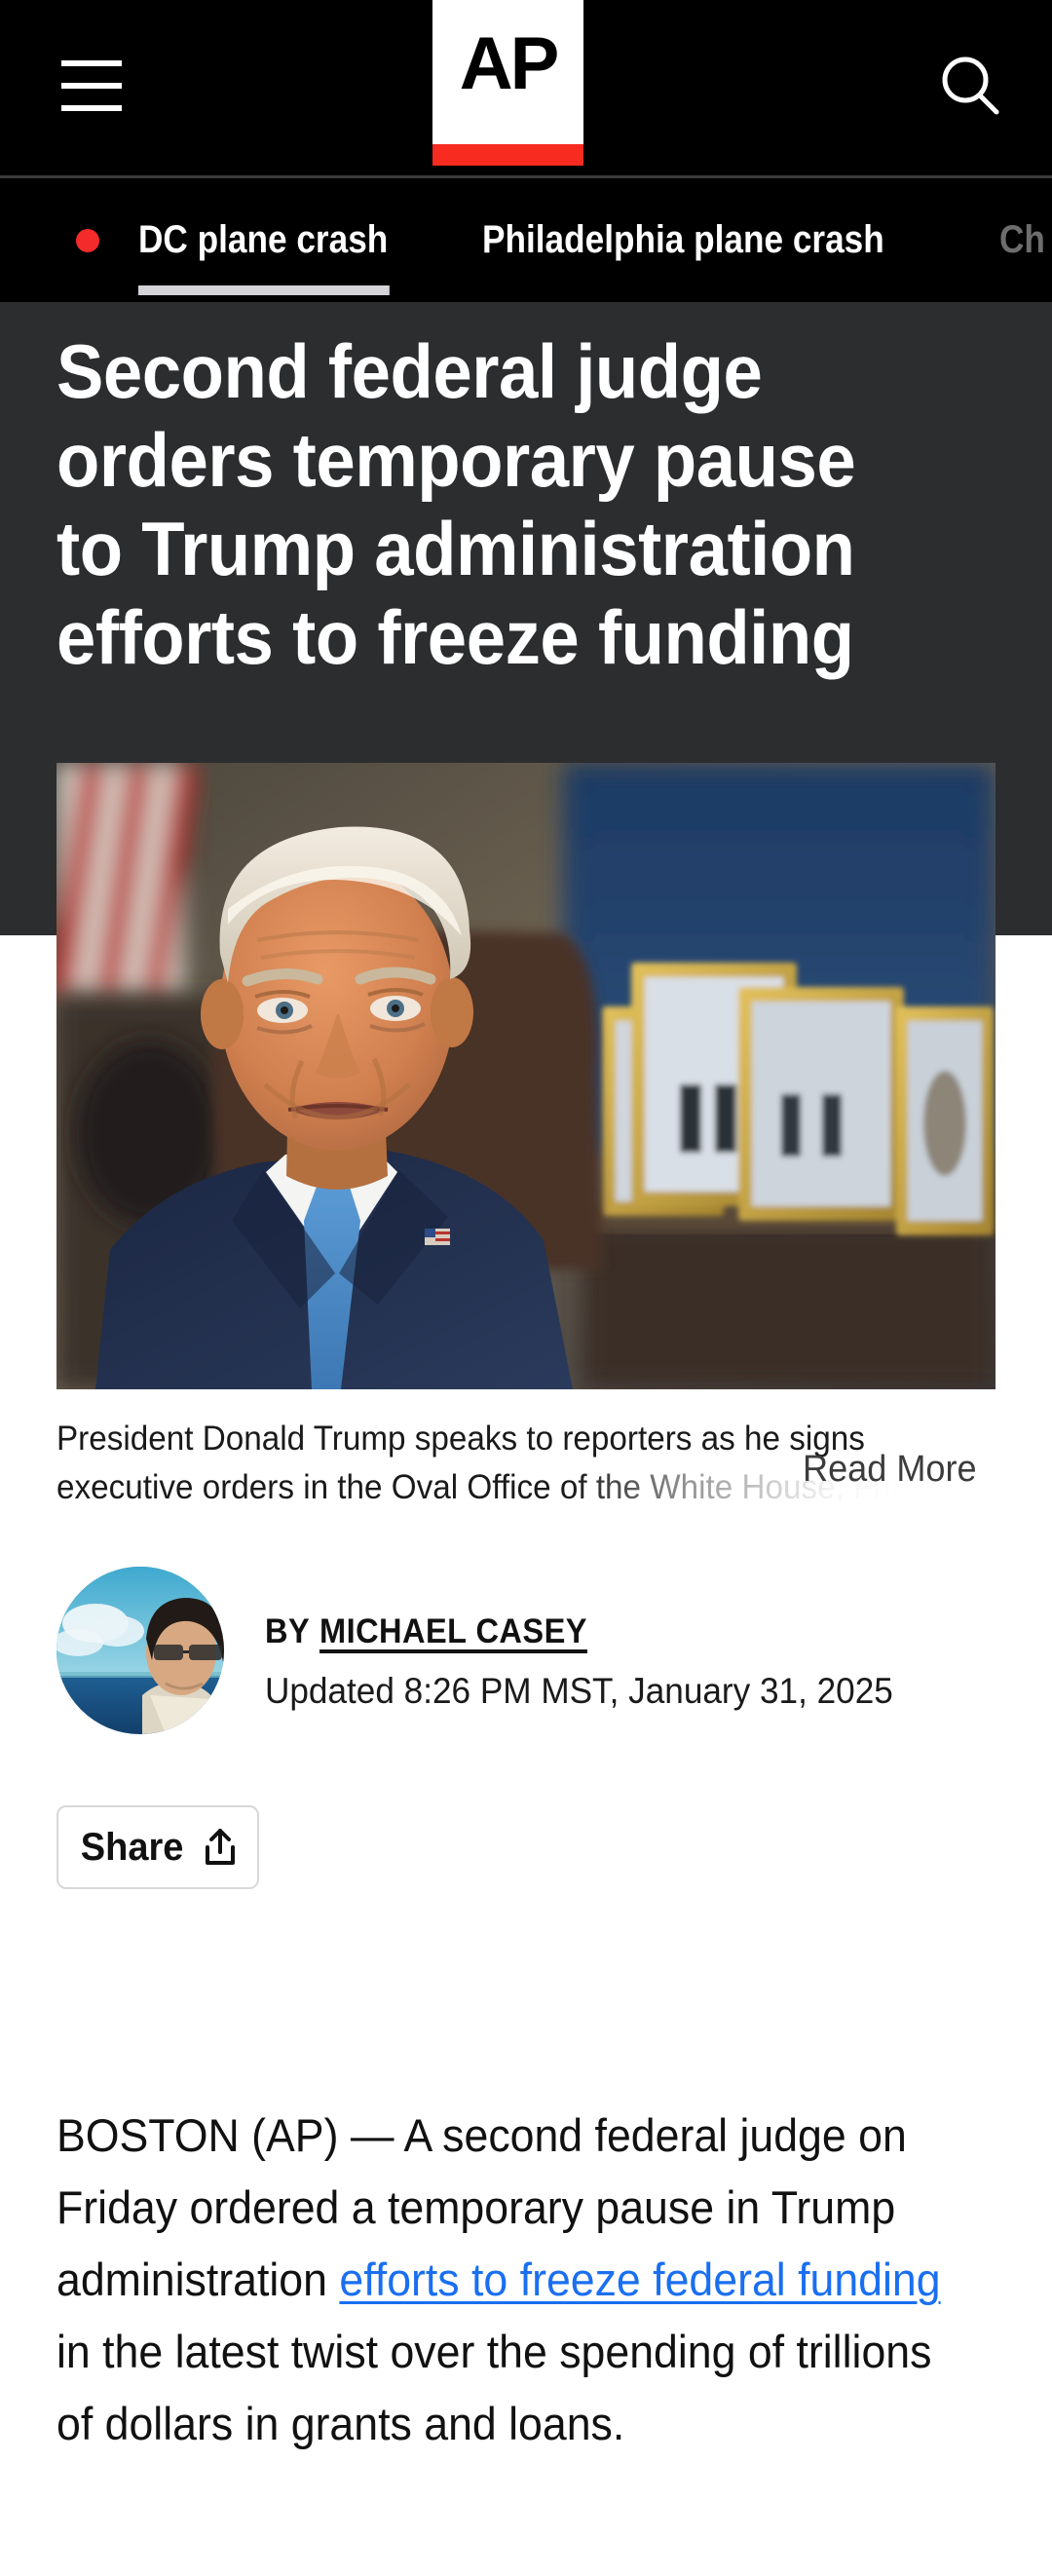 This screenshot has width=1052, height=2576. What do you see at coordinates (639, 2279) in the screenshot?
I see `inline-link-freeze-federal-funding: efforts to freeze federal funding` at bounding box center [639, 2279].